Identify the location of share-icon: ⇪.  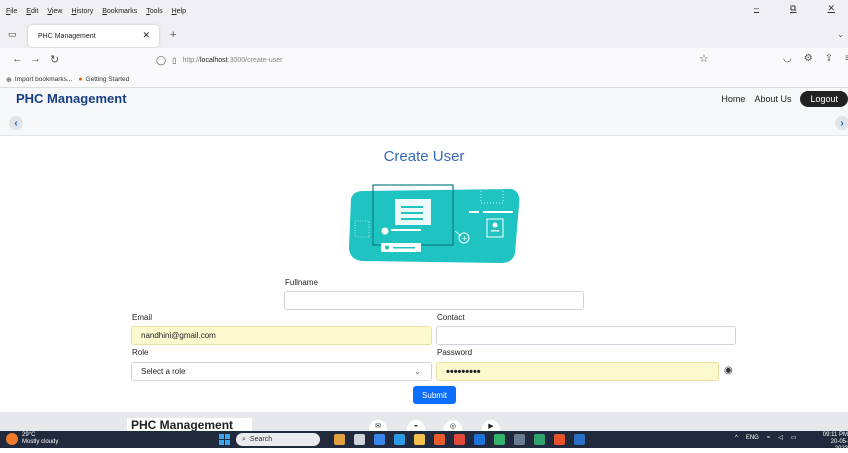
(829, 58).